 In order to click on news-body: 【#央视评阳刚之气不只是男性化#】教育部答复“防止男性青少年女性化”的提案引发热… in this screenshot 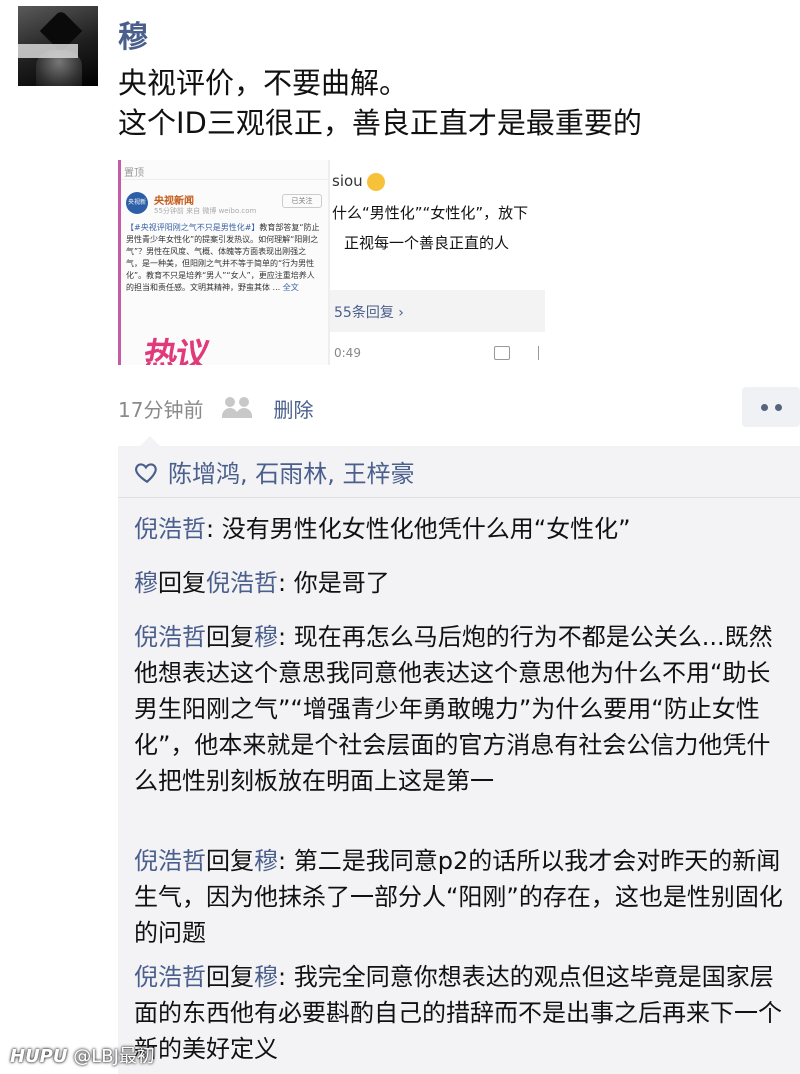, I will do `click(224, 258)`.